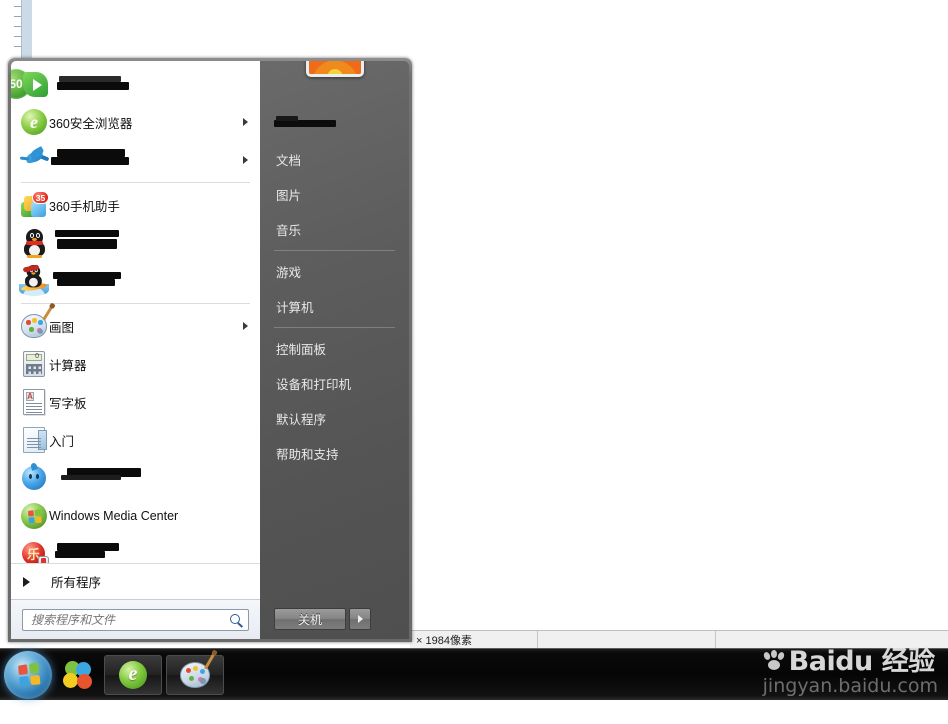 The image size is (948, 724). Describe the element at coordinates (334, 69) in the screenshot. I see `user-avatar` at that location.